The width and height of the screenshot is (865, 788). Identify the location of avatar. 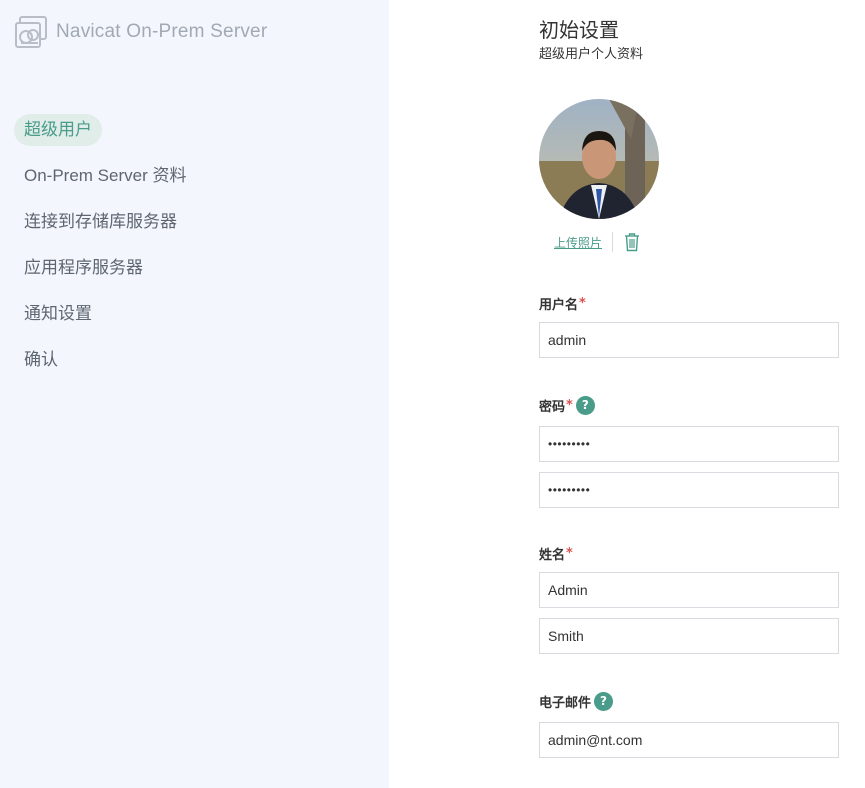
(599, 159).